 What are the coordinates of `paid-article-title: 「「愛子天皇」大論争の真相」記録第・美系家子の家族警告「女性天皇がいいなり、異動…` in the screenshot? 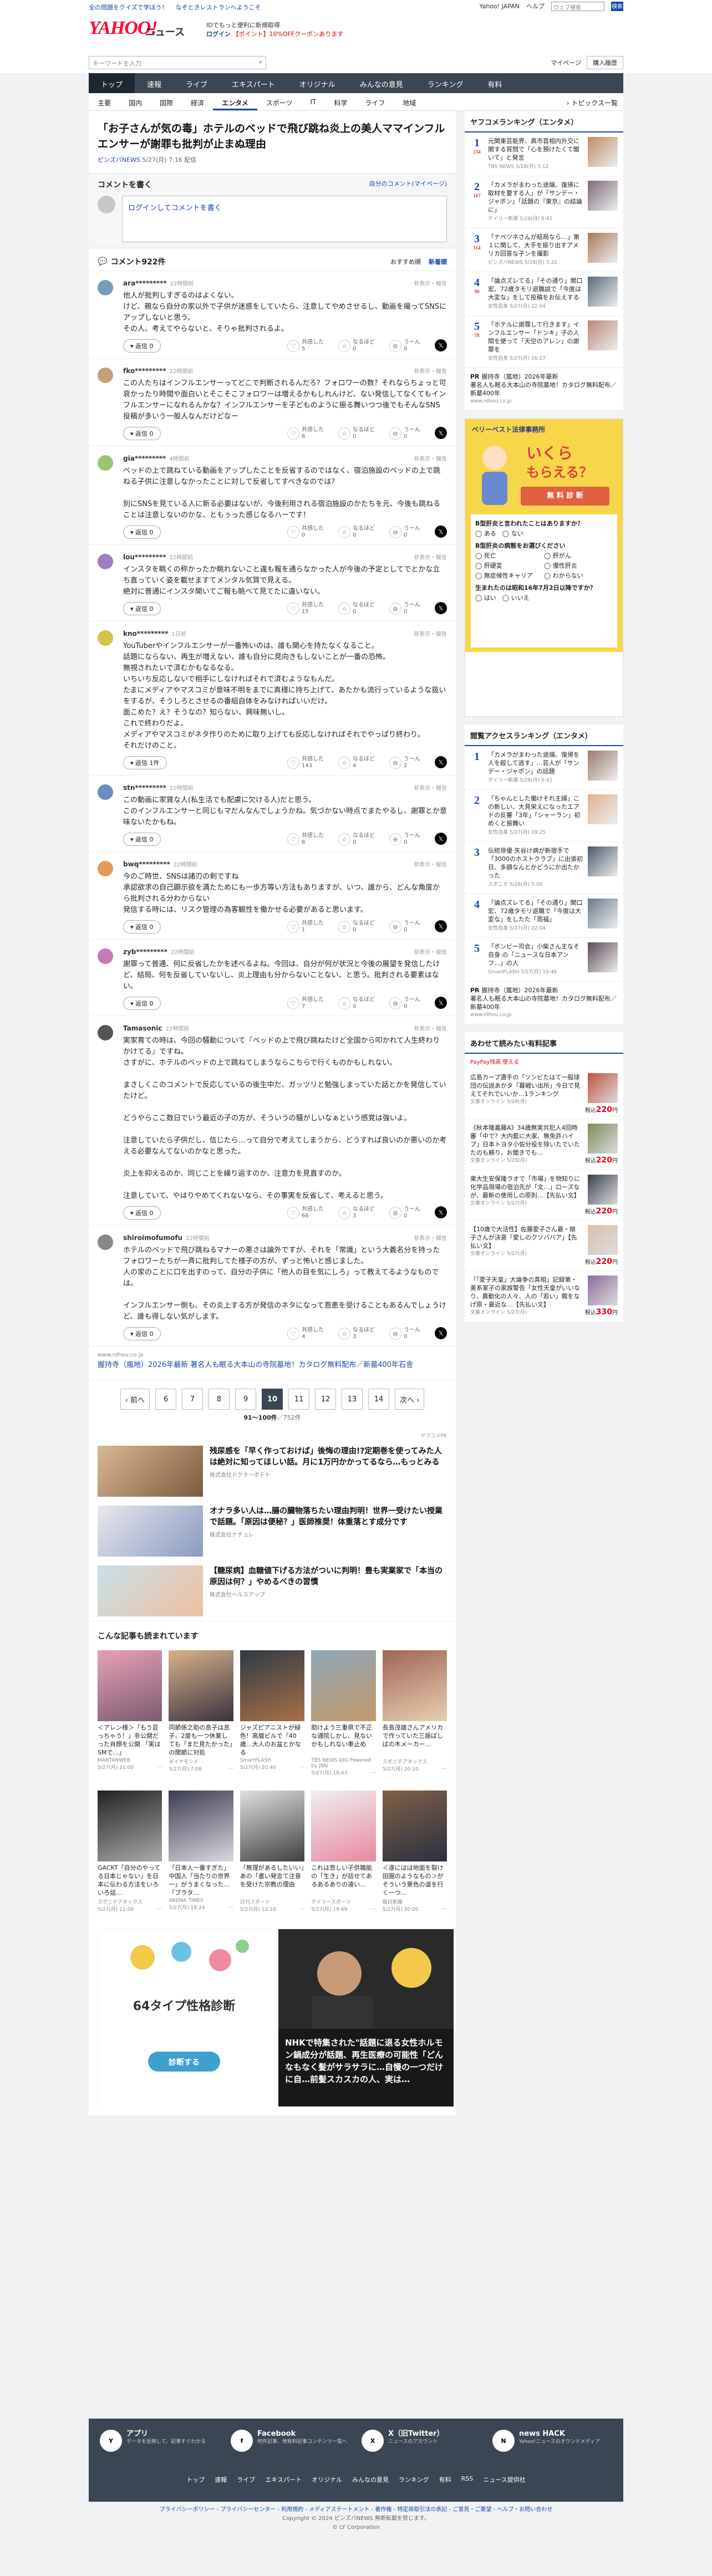 It's located at (525, 1296).